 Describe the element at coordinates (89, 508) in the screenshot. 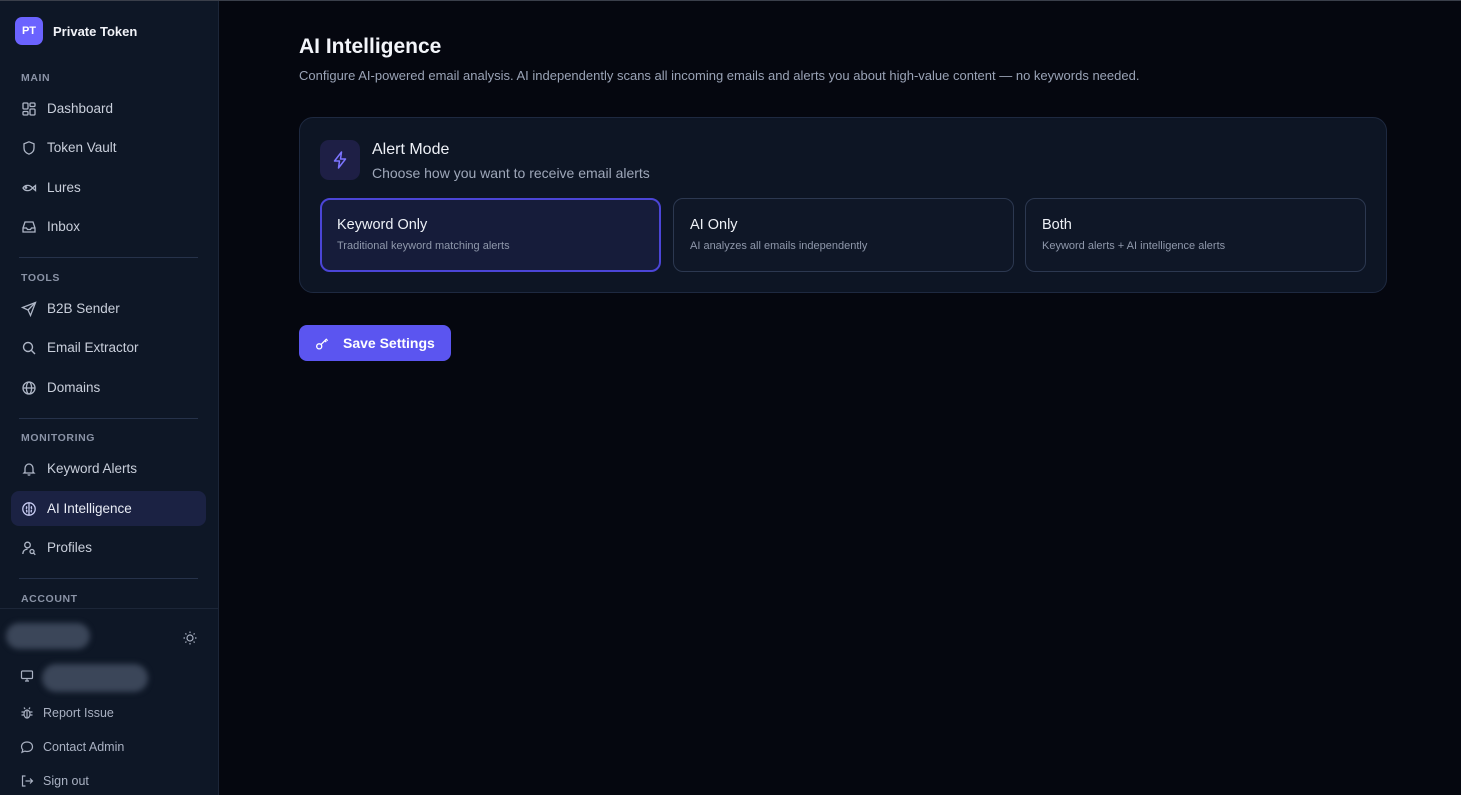

I see `sidebar-item-label: AI Intelligence` at that location.